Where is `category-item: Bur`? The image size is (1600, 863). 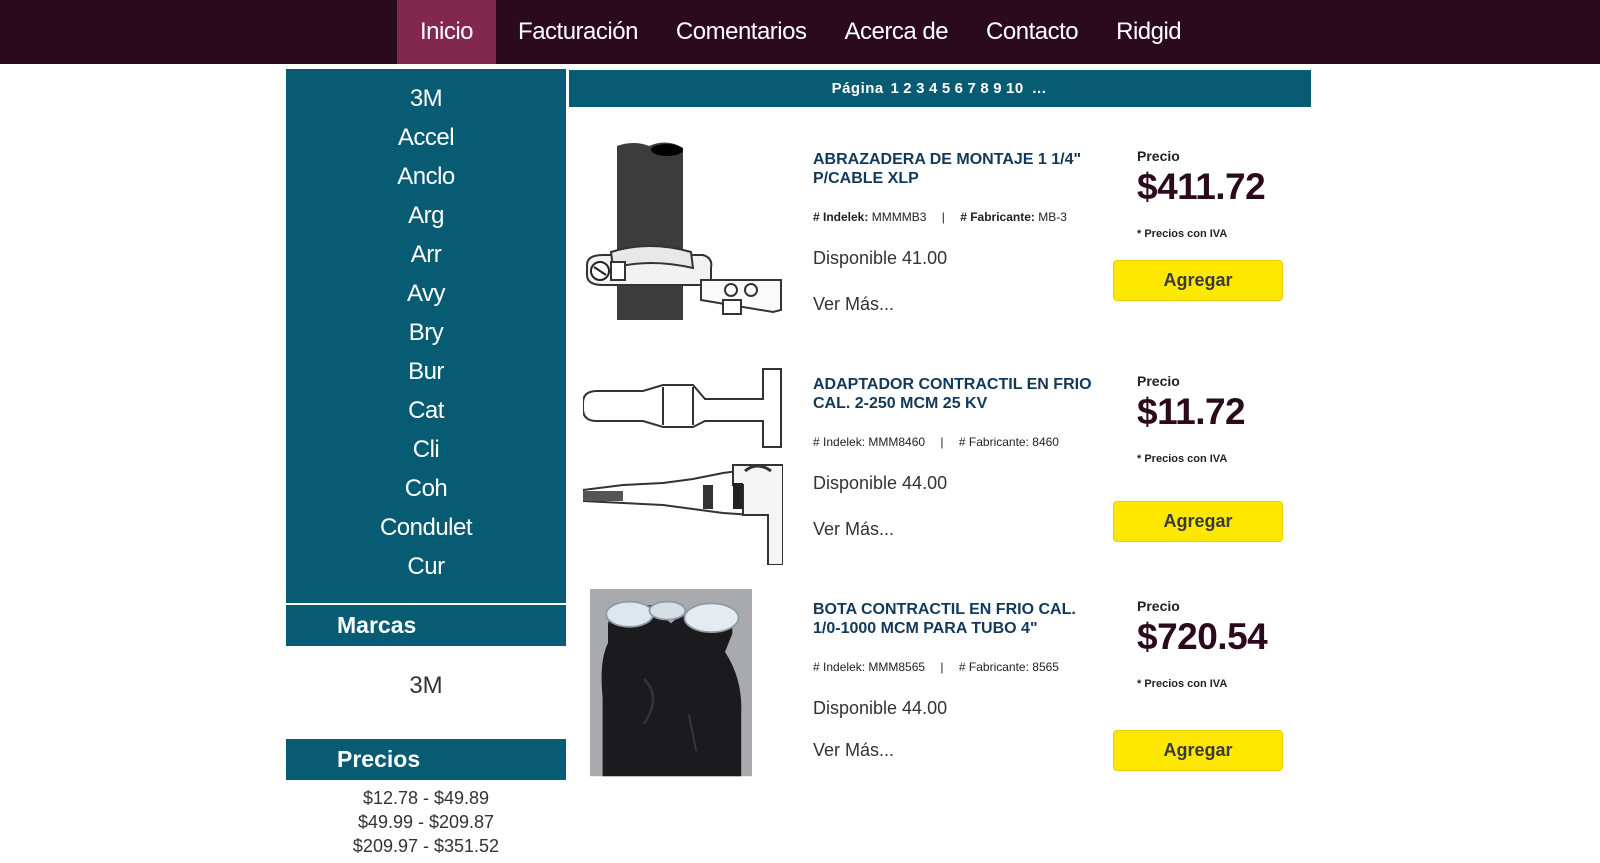 category-item: Bur is located at coordinates (426, 375).